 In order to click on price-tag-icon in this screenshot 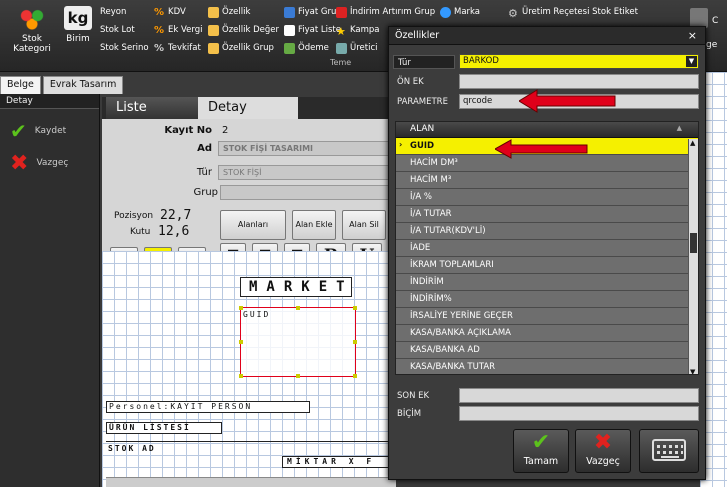, I will do `click(289, 12)`.